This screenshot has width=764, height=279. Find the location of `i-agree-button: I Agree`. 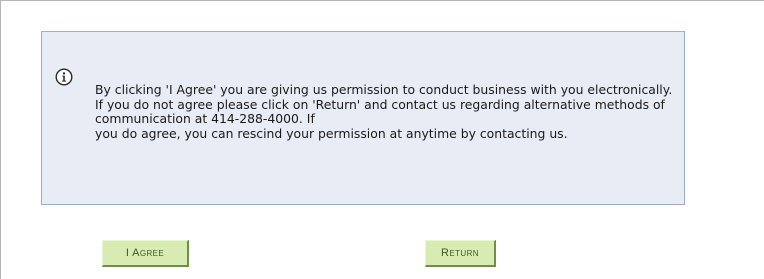

i-agree-button: I Agree is located at coordinates (145, 253).